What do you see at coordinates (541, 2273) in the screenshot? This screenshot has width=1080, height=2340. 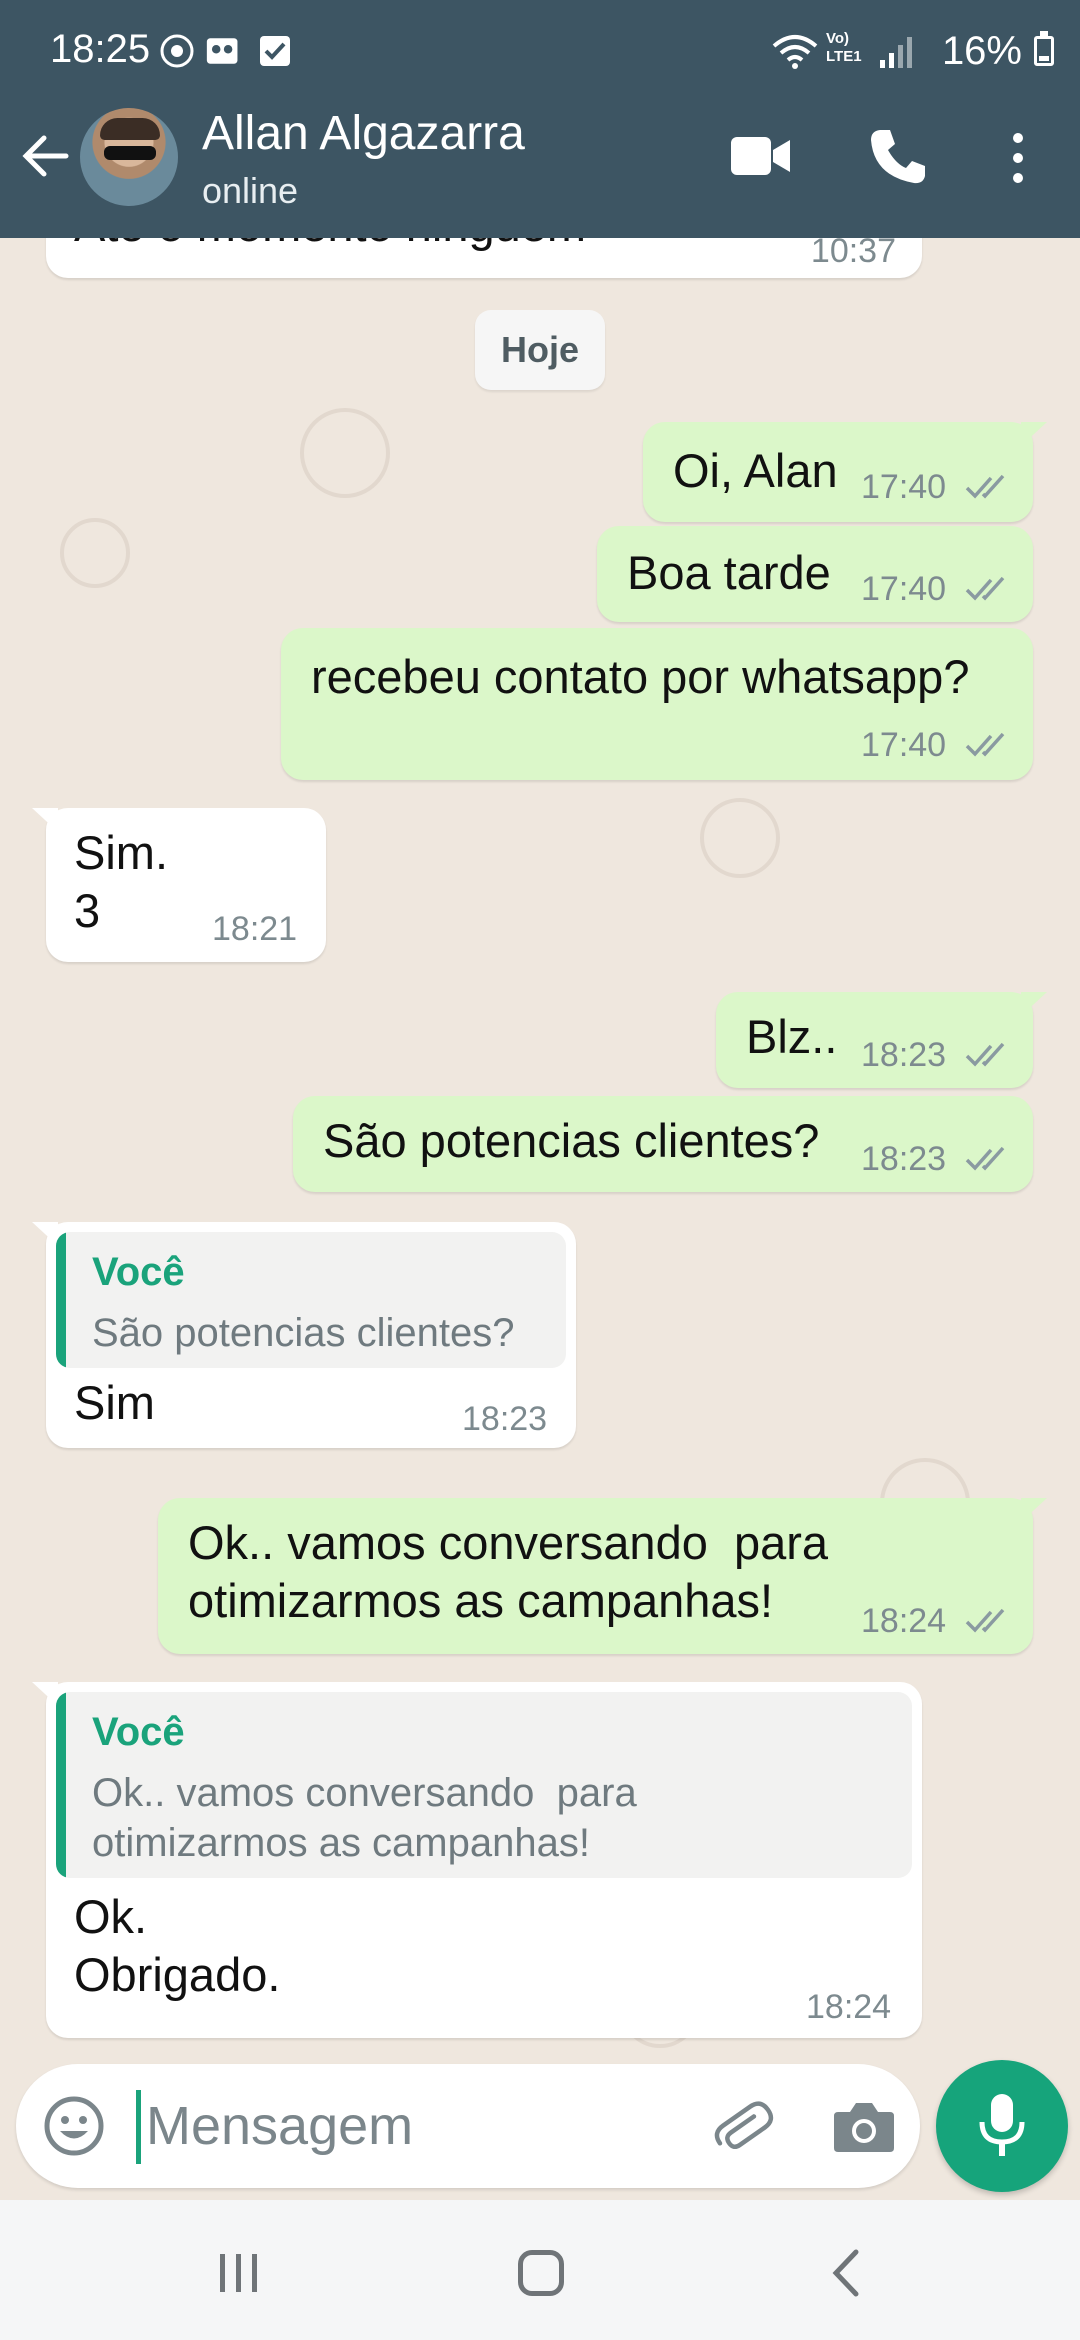 I see `home-icon` at bounding box center [541, 2273].